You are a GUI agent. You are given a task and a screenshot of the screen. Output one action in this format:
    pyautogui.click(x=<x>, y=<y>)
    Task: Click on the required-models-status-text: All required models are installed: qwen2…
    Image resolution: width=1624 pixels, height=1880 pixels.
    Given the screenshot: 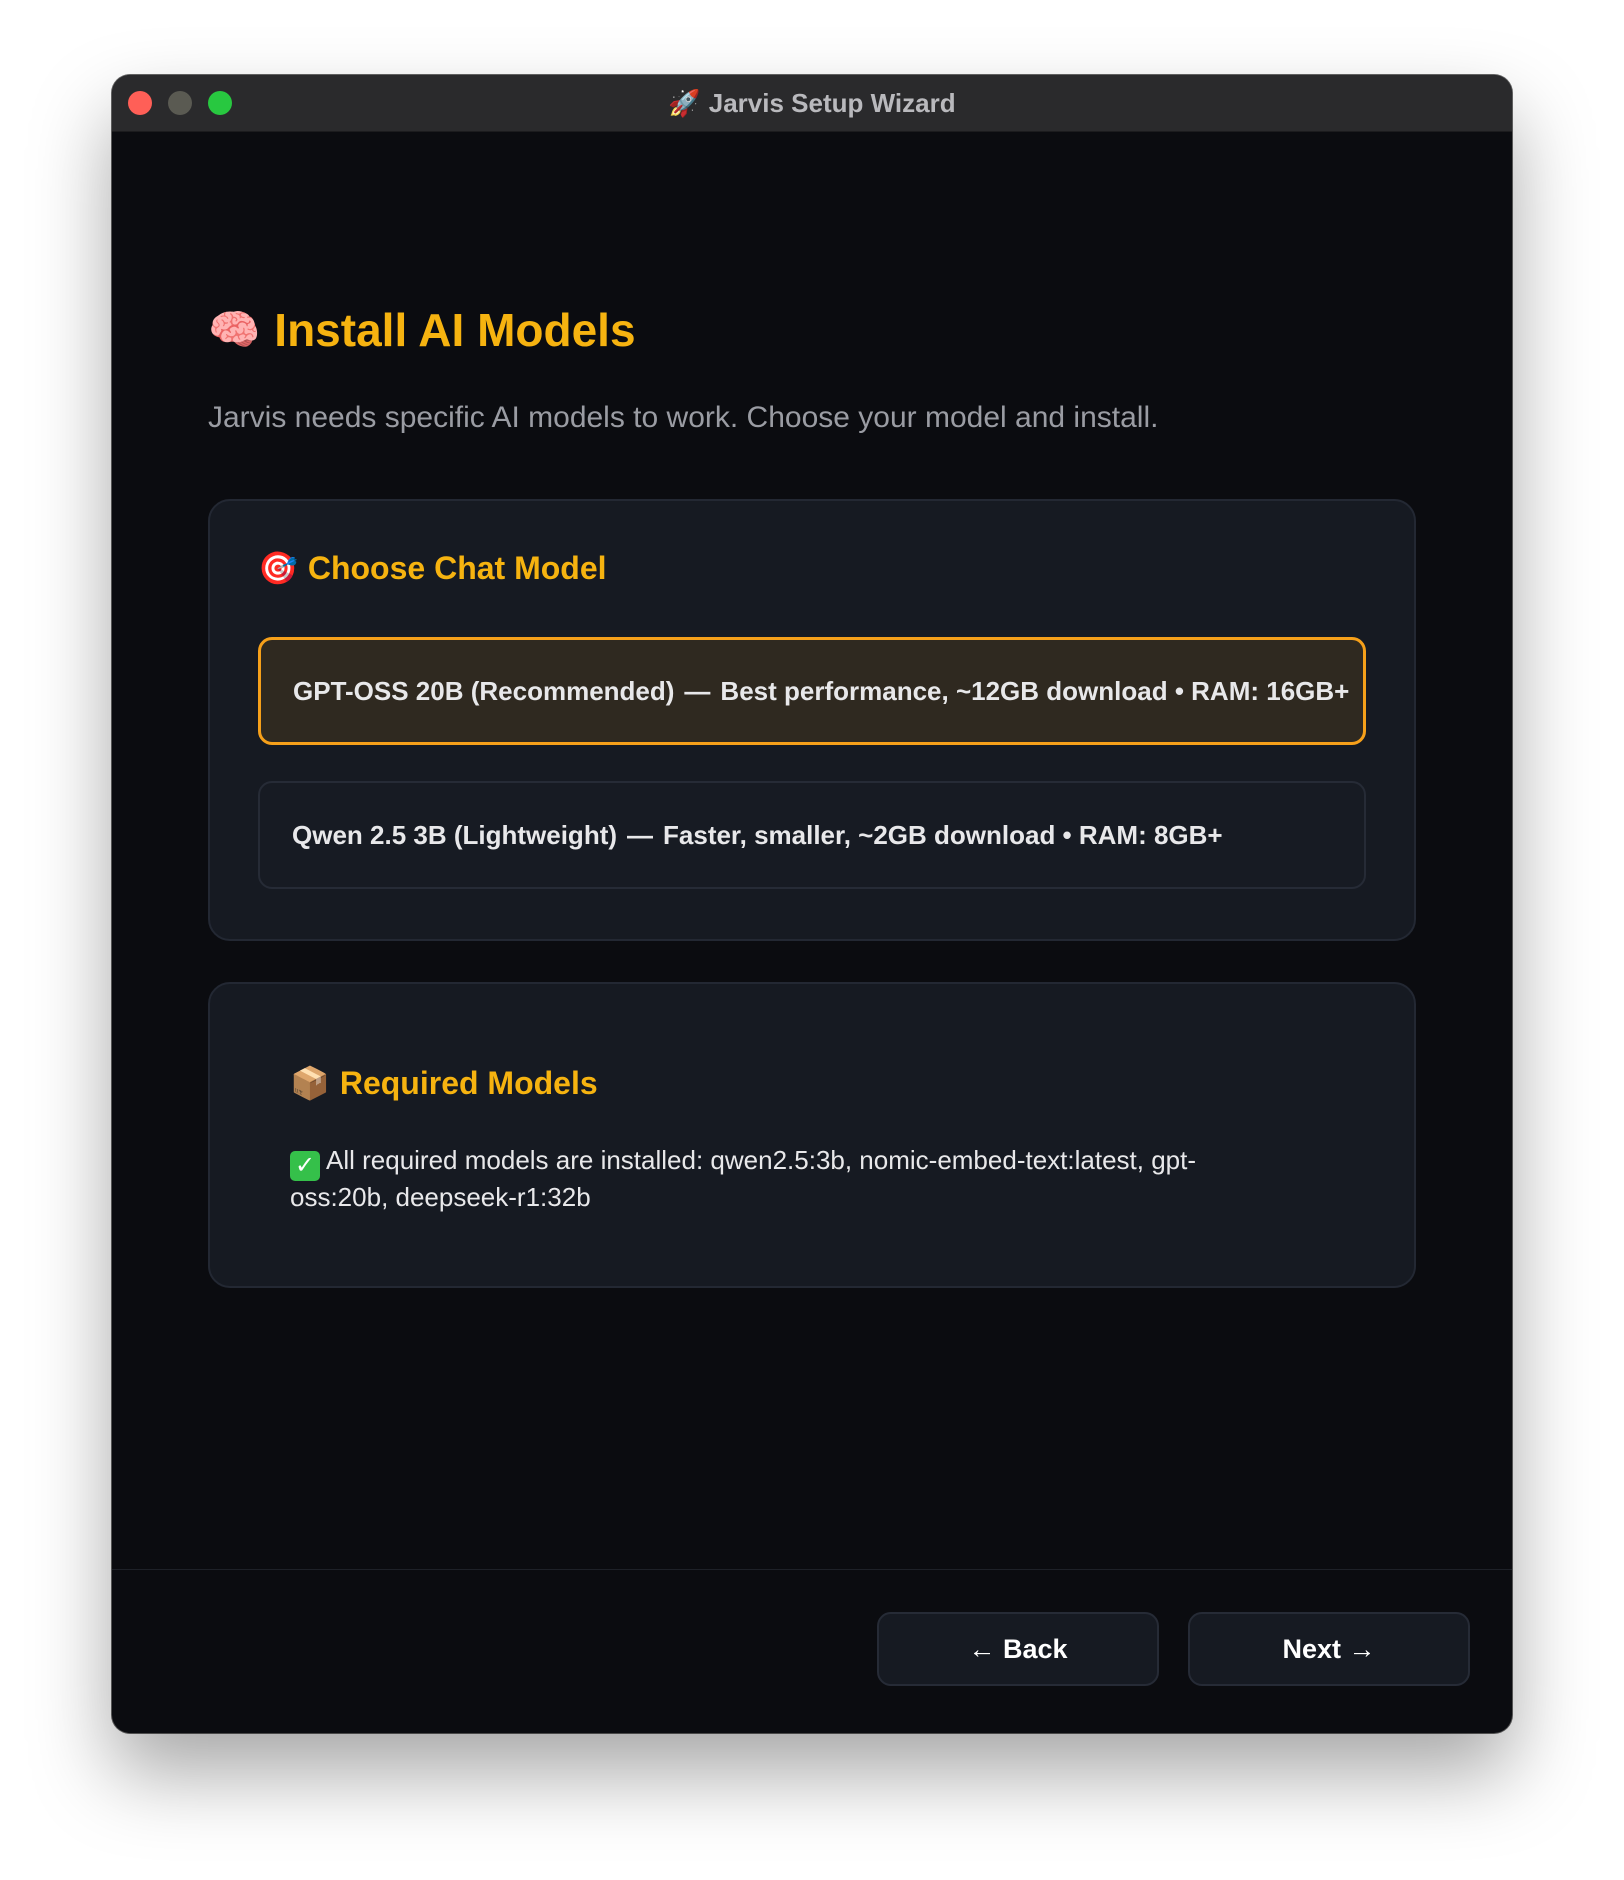 What is the action you would take?
    pyautogui.click(x=743, y=1178)
    